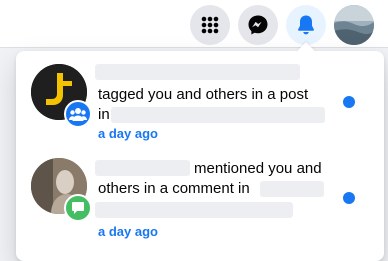 The image size is (388, 261). I want to click on notification-text-line-2: others in a comment in, so click(174, 188).